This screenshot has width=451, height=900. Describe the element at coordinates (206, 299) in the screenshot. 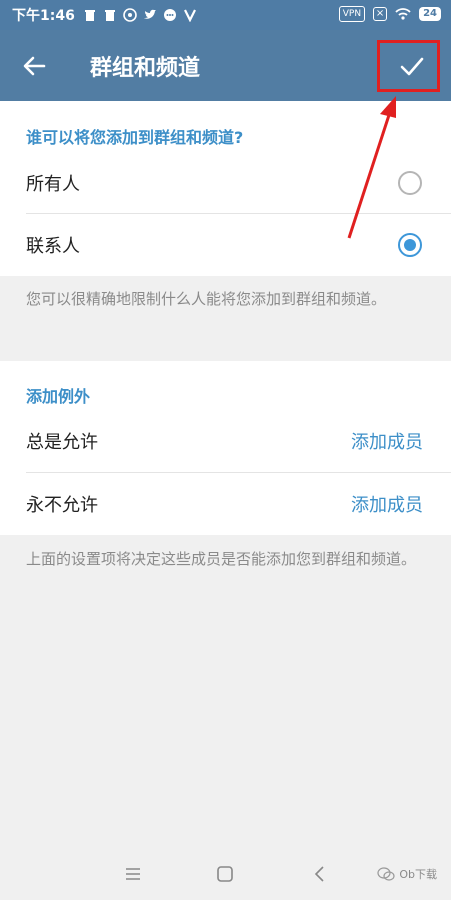

I see `who-can-add-note: 您可以很精确地限制什么人能将您添加到群组和频道。` at that location.